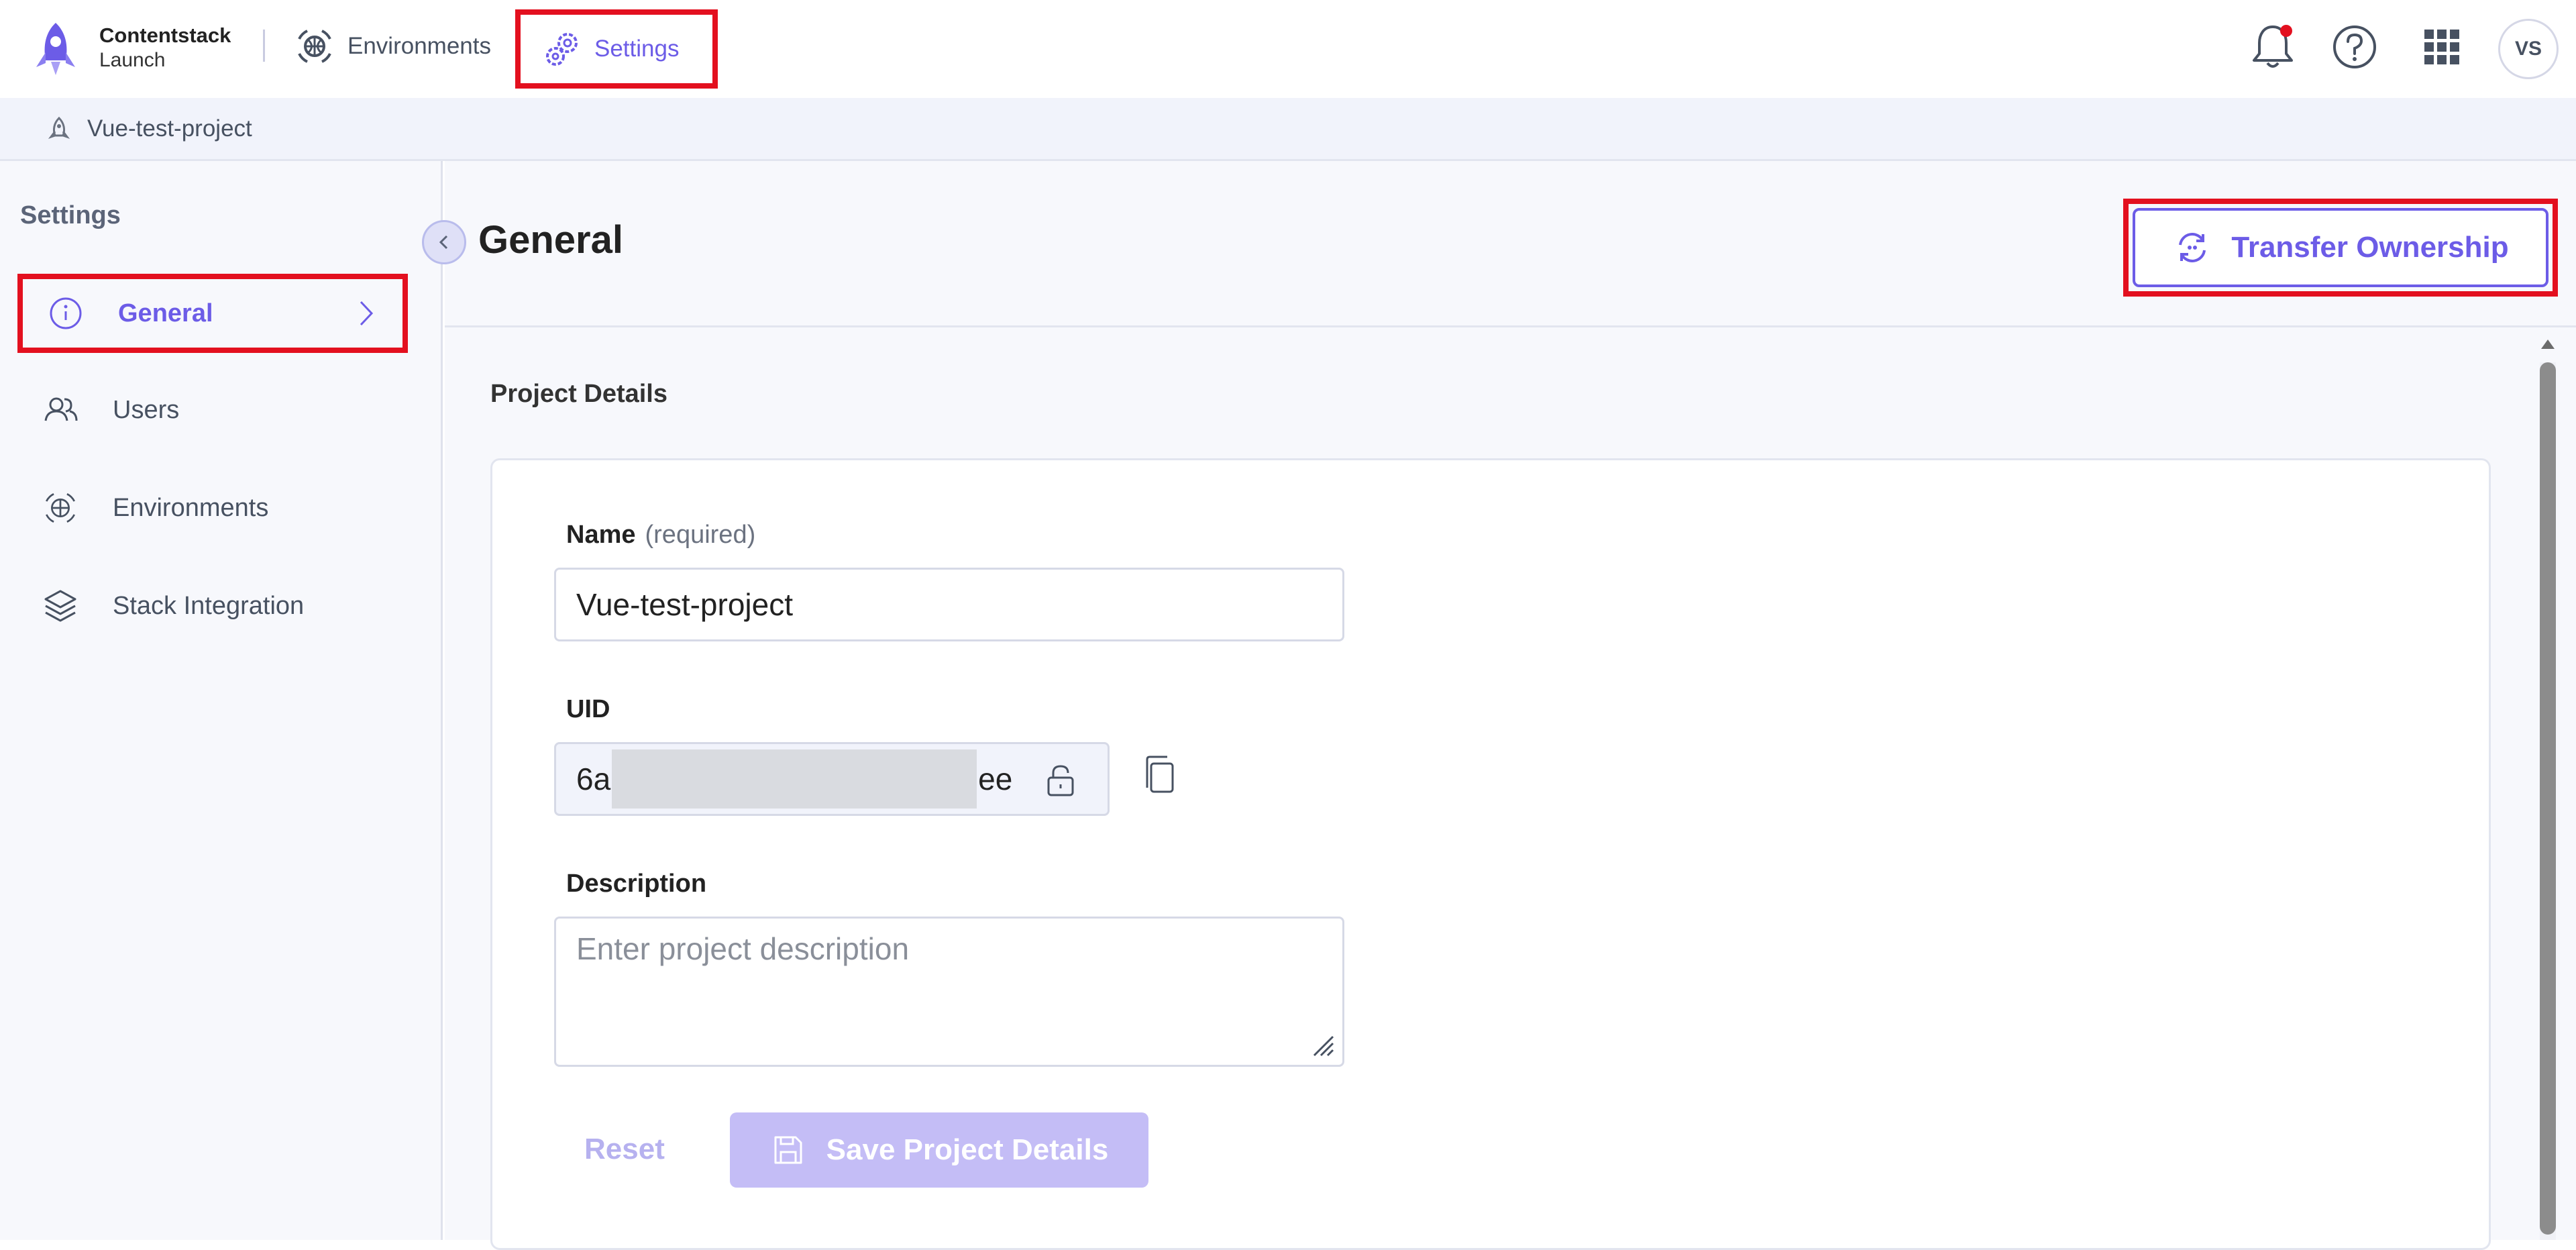 The width and height of the screenshot is (2576, 1250). What do you see at coordinates (2370, 247) in the screenshot?
I see `transfer-ownership-label: Transfer Ownership` at bounding box center [2370, 247].